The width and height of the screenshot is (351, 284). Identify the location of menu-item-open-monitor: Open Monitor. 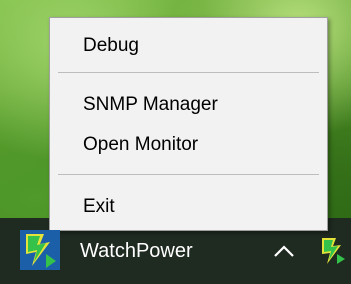
(188, 145).